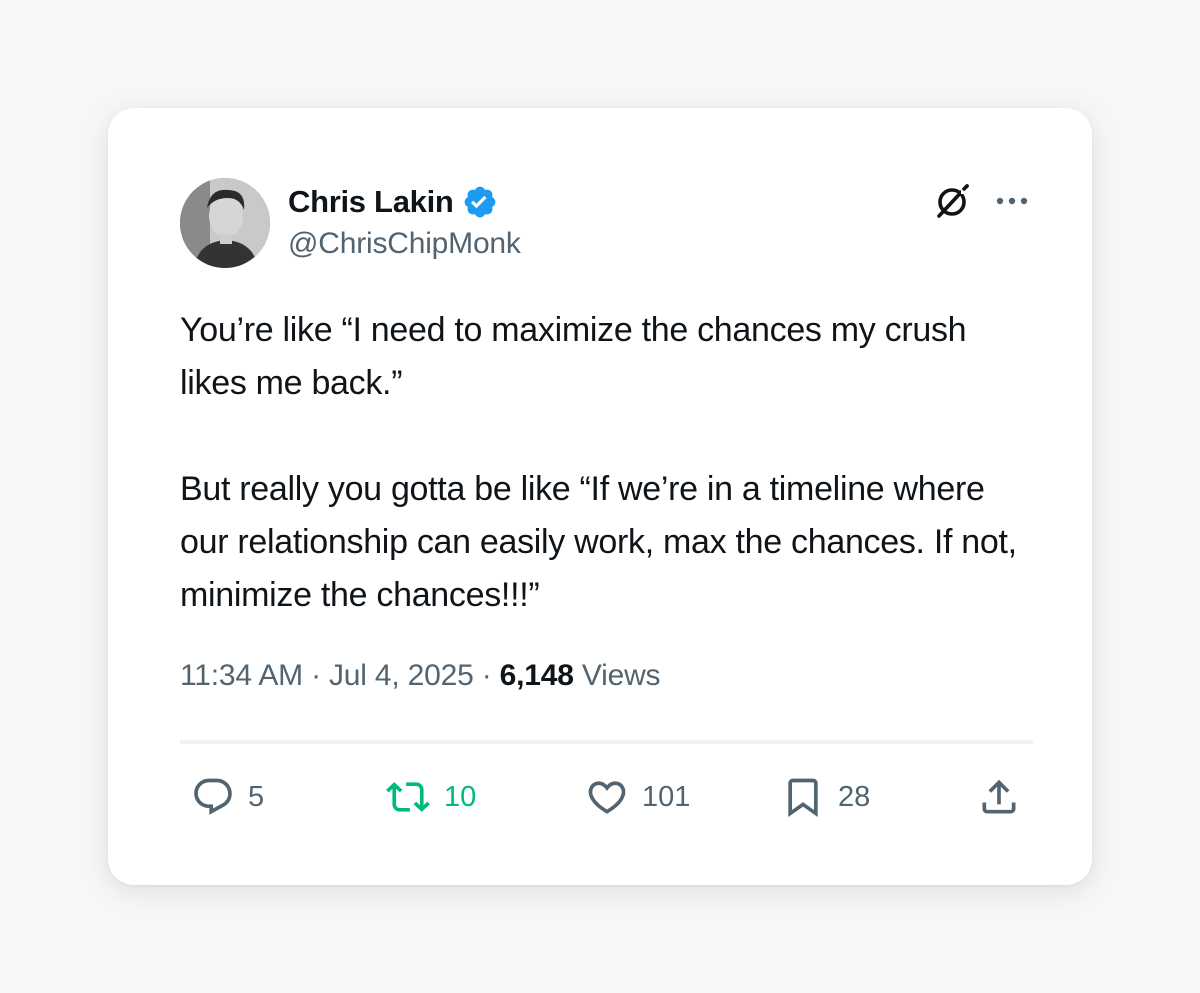 The width and height of the screenshot is (1200, 993). What do you see at coordinates (460, 796) in the screenshot?
I see `retweet-count: 10` at bounding box center [460, 796].